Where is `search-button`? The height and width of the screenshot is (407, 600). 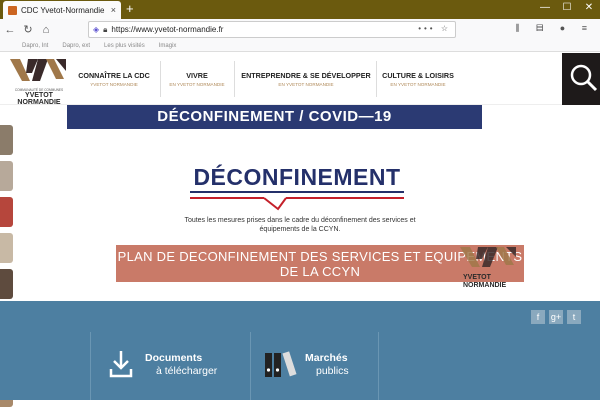 search-button is located at coordinates (581, 79).